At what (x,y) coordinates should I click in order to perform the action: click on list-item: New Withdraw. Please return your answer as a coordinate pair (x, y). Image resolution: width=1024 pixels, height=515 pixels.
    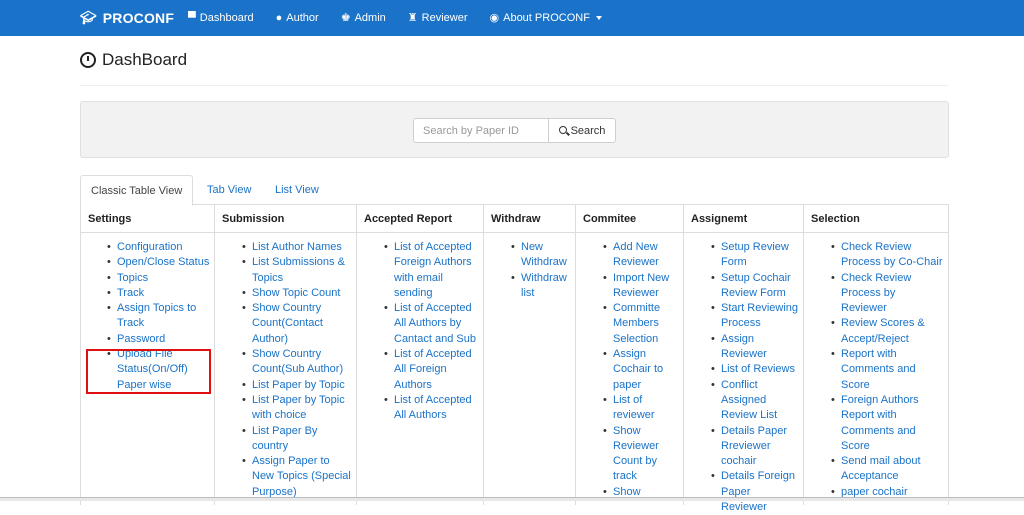
    Looking at the image, I should click on (541, 255).